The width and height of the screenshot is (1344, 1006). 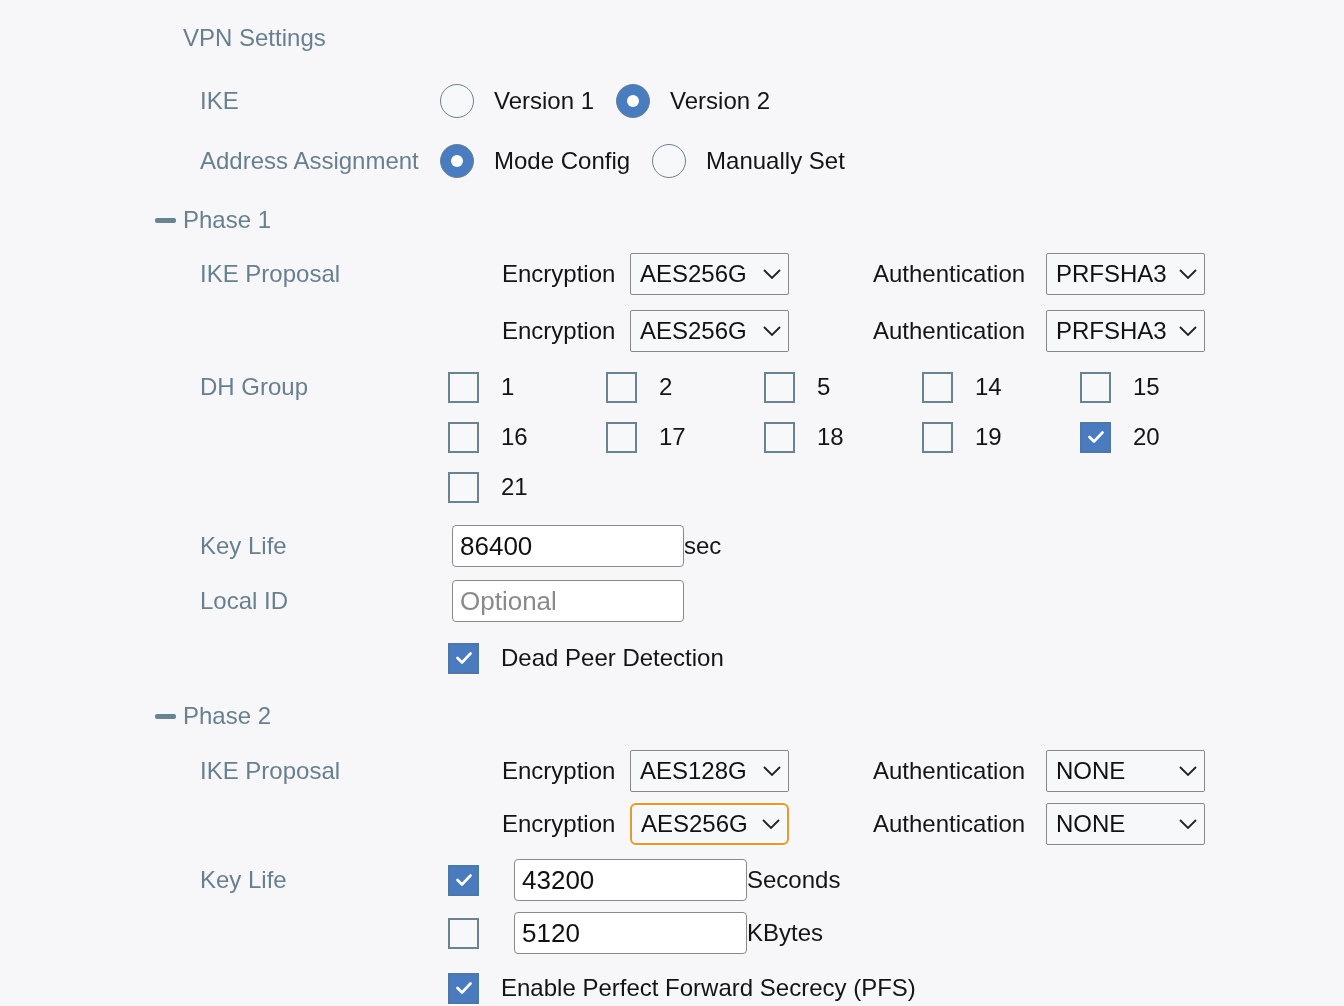 What do you see at coordinates (720, 101) in the screenshot?
I see `radio-label: Version 2` at bounding box center [720, 101].